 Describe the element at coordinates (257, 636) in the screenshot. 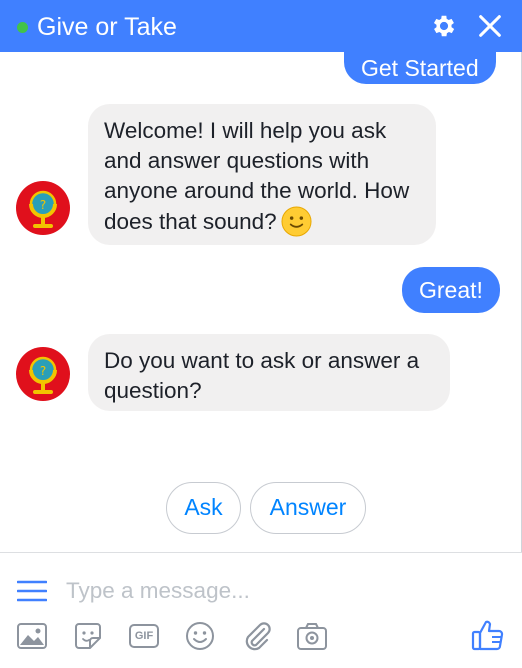

I see `attachment-icon` at that location.